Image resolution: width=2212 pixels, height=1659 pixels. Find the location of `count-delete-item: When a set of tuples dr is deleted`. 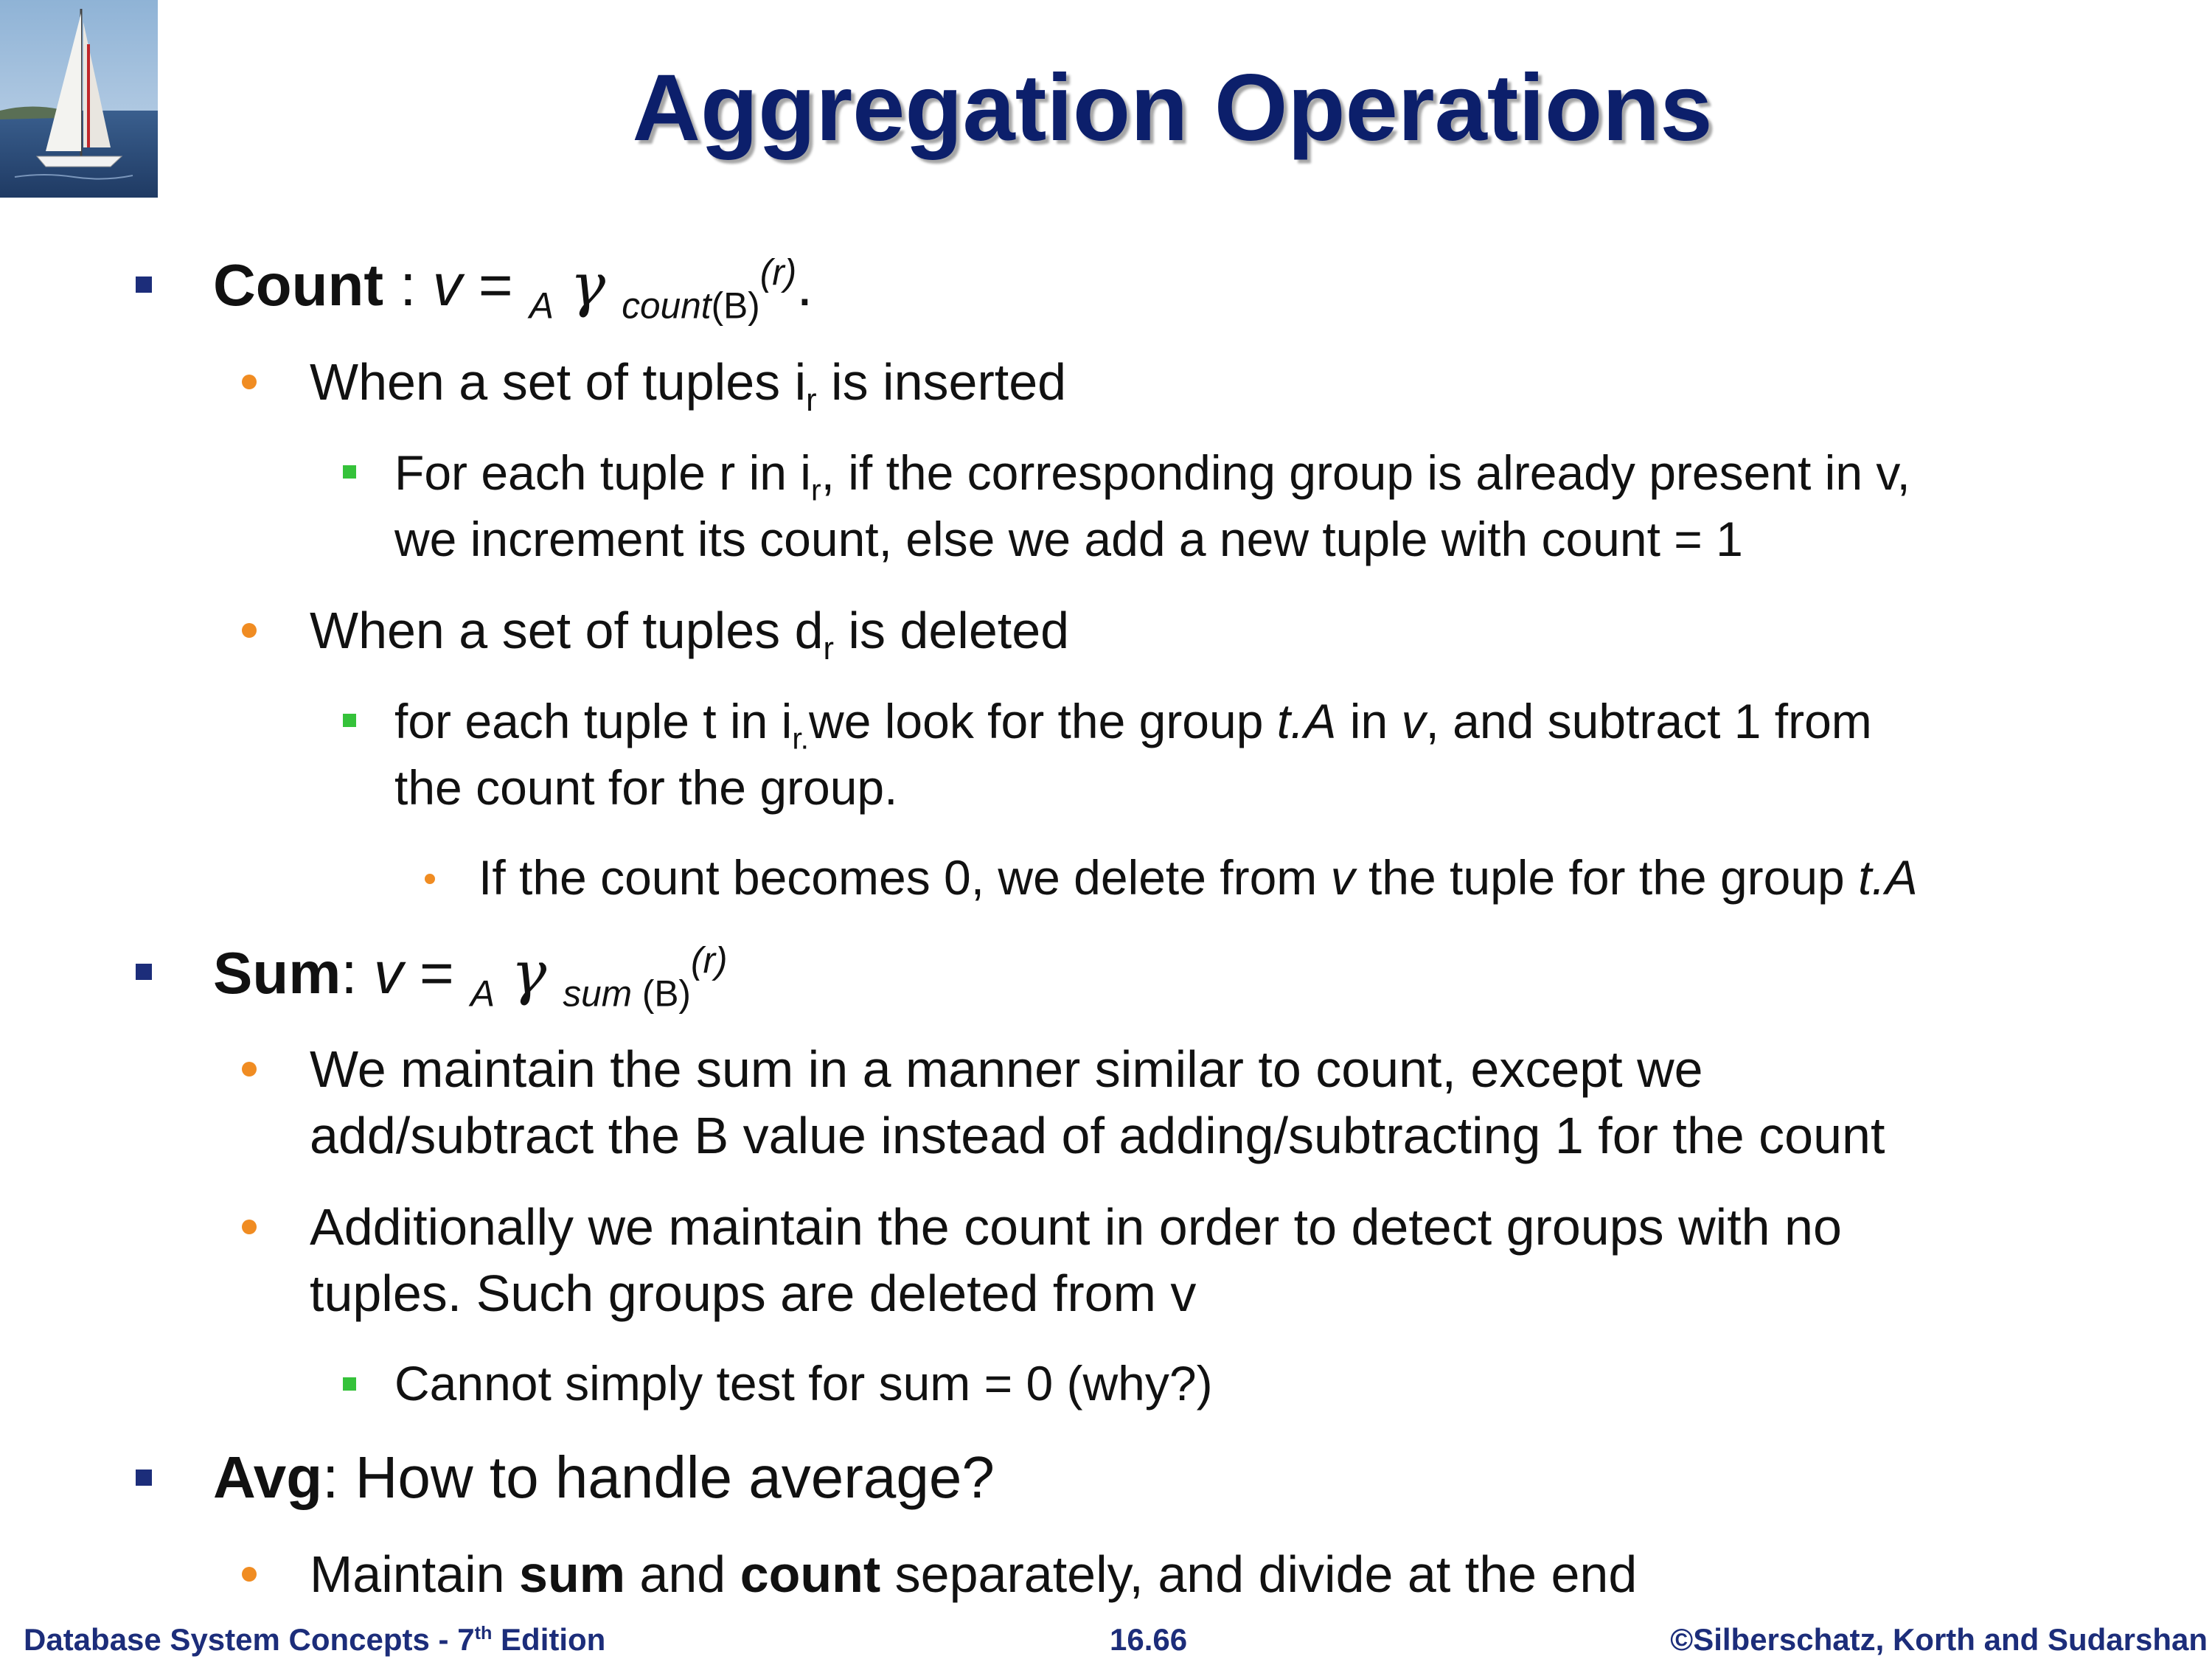

count-delete-item: When a set of tuples dr is deleted is located at coordinates (690, 634).